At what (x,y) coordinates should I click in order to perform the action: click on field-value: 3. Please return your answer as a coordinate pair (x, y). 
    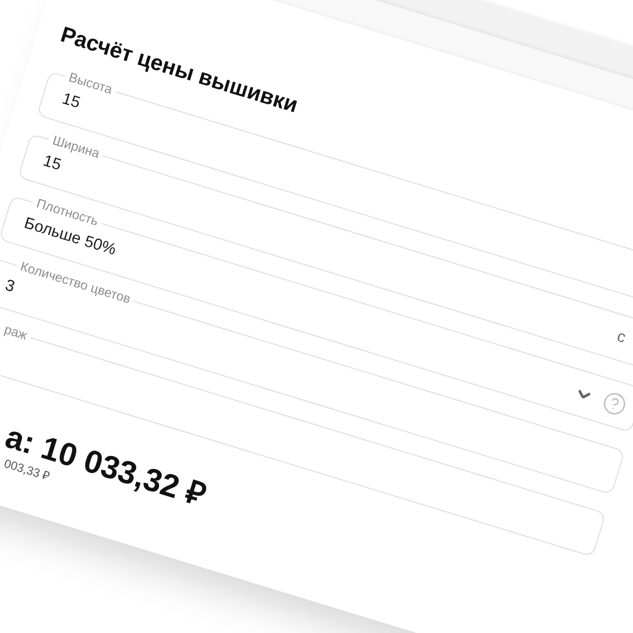
    Looking at the image, I should click on (9, 287).